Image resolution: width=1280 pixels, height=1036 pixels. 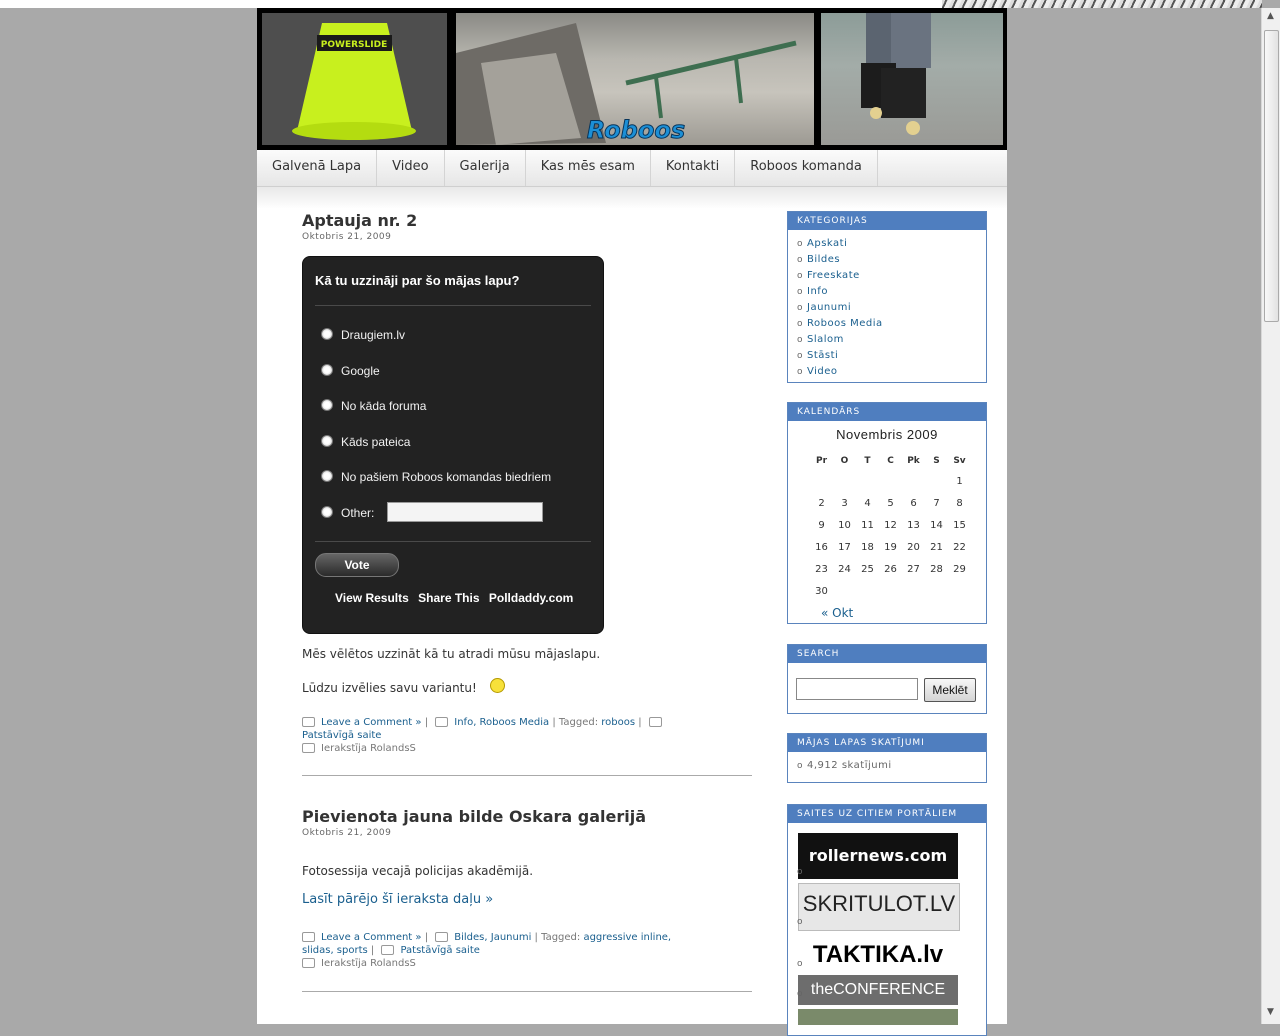 What do you see at coordinates (887, 292) in the screenshot?
I see `category-link: Info` at bounding box center [887, 292].